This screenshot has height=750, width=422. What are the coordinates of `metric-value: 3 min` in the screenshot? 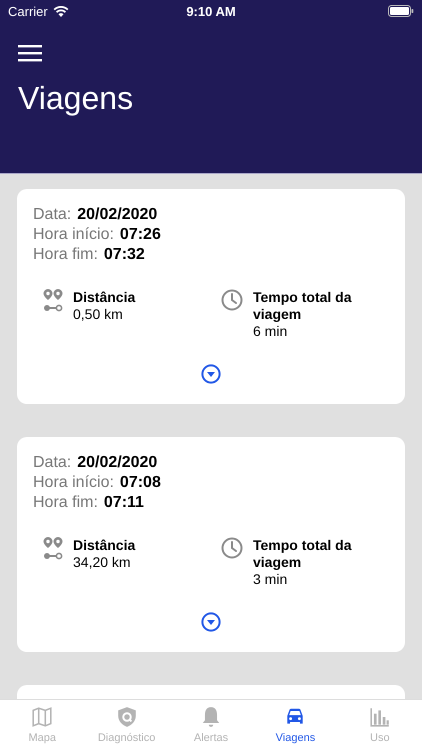 It's located at (270, 579).